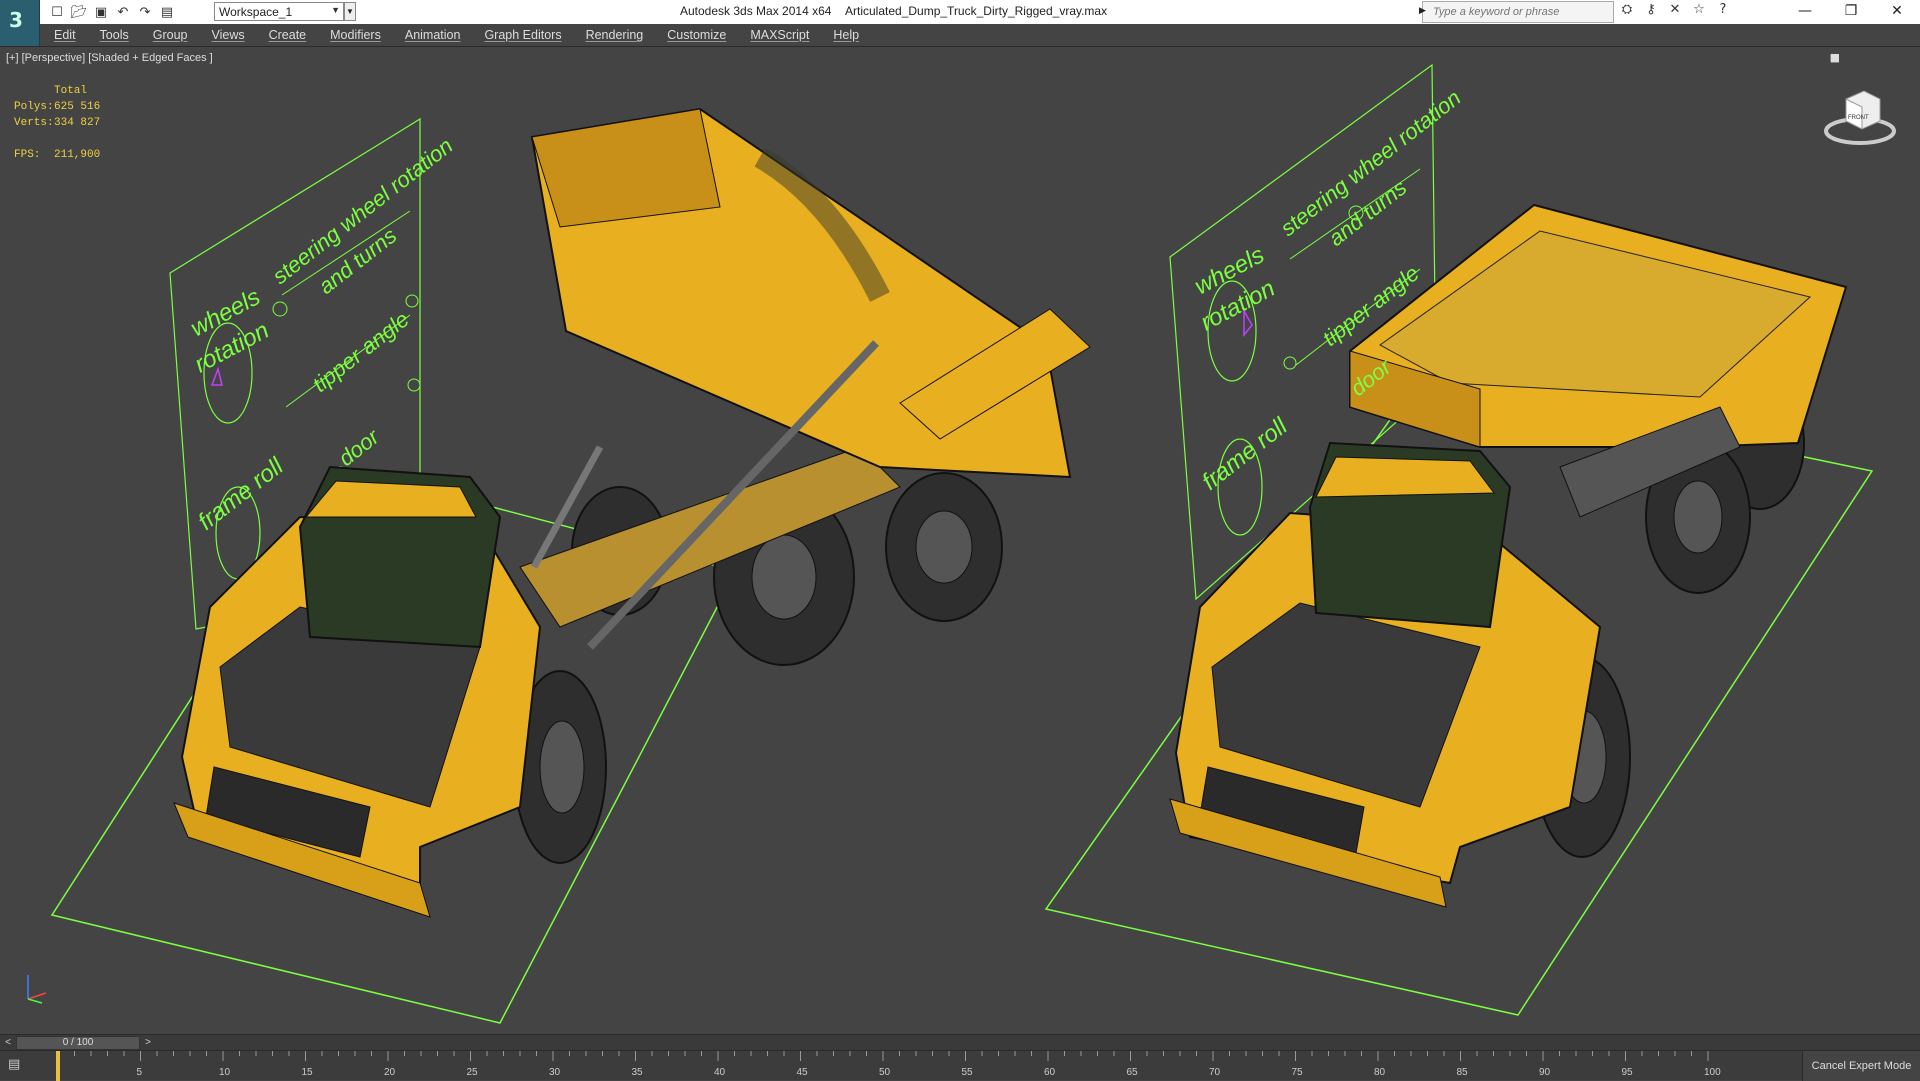 Image resolution: width=1920 pixels, height=1081 pixels. What do you see at coordinates (361, 351) in the screenshot?
I see `rig-label-tipper-left: tipper angle` at bounding box center [361, 351].